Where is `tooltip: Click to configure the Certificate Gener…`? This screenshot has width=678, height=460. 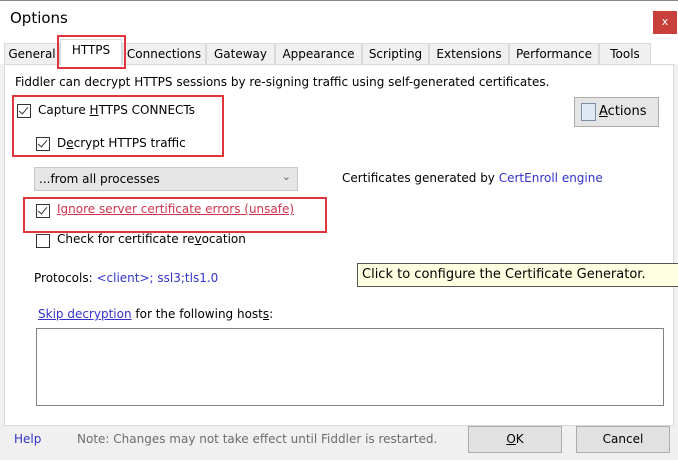 tooltip: Click to configure the Certificate Gener… is located at coordinates (517, 275).